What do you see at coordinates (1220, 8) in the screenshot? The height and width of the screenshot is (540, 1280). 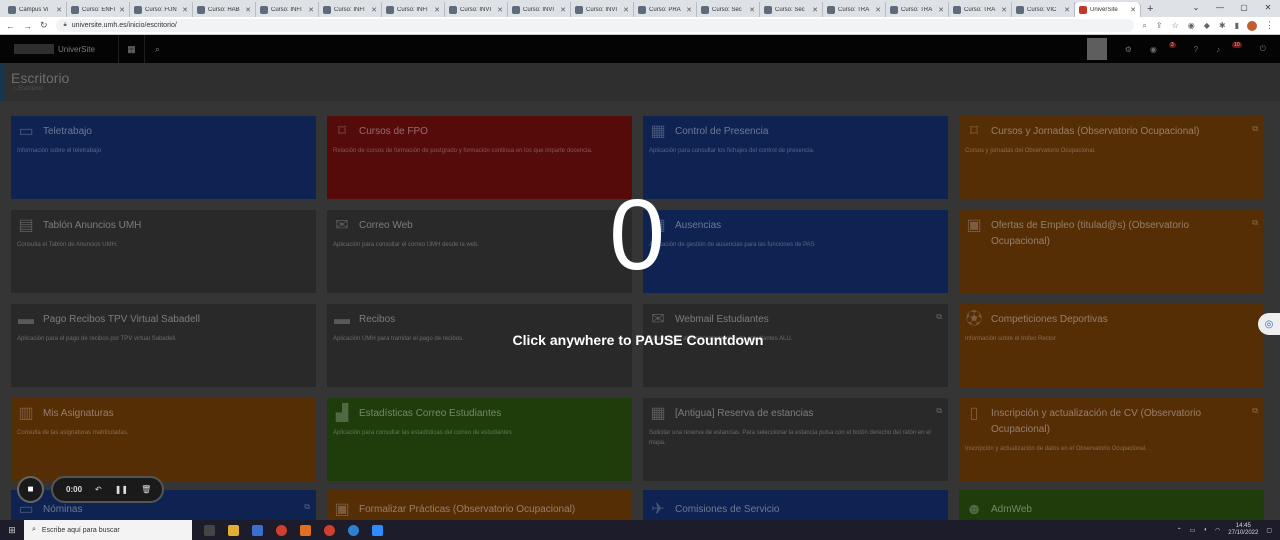 I see `minimize-icon: —` at bounding box center [1220, 8].